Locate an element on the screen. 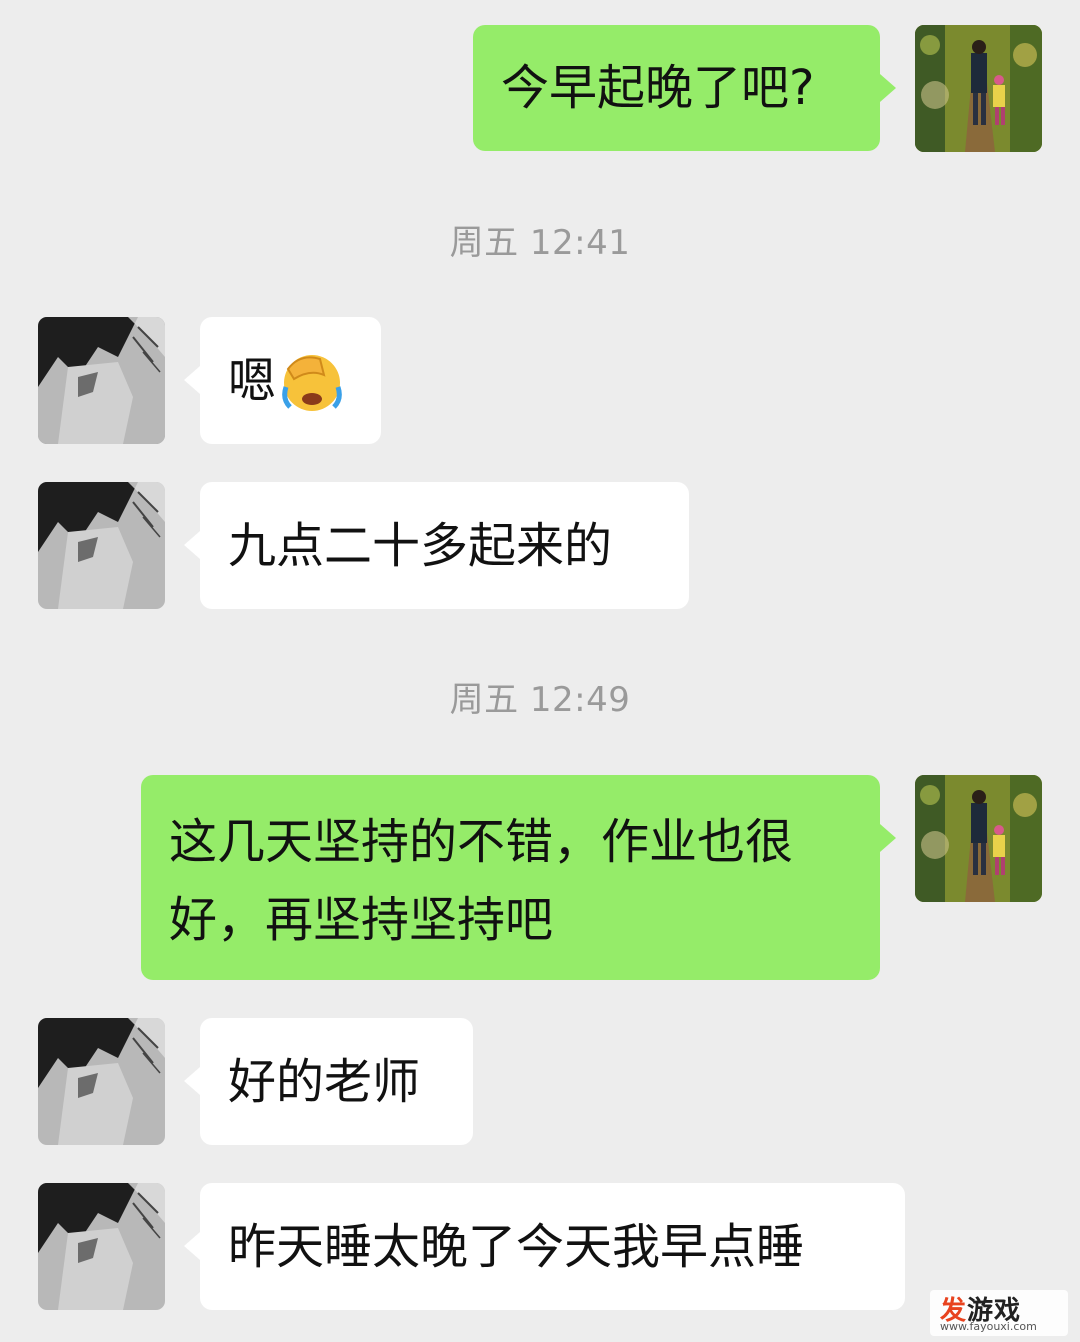 The image size is (1080, 1342). face-palm-crying-emoji-icon is located at coordinates (312, 382).